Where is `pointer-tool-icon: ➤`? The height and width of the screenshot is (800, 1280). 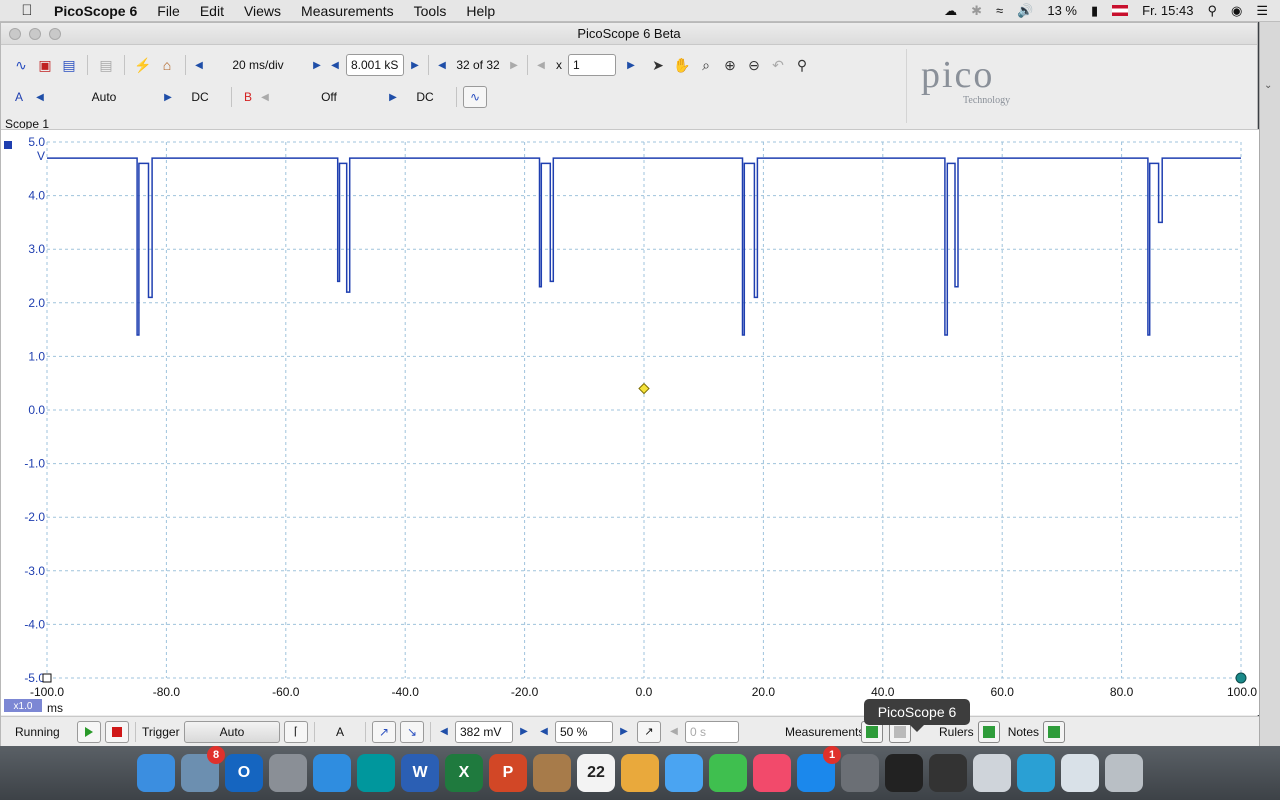
pointer-tool-icon: ➤ is located at coordinates (658, 65).